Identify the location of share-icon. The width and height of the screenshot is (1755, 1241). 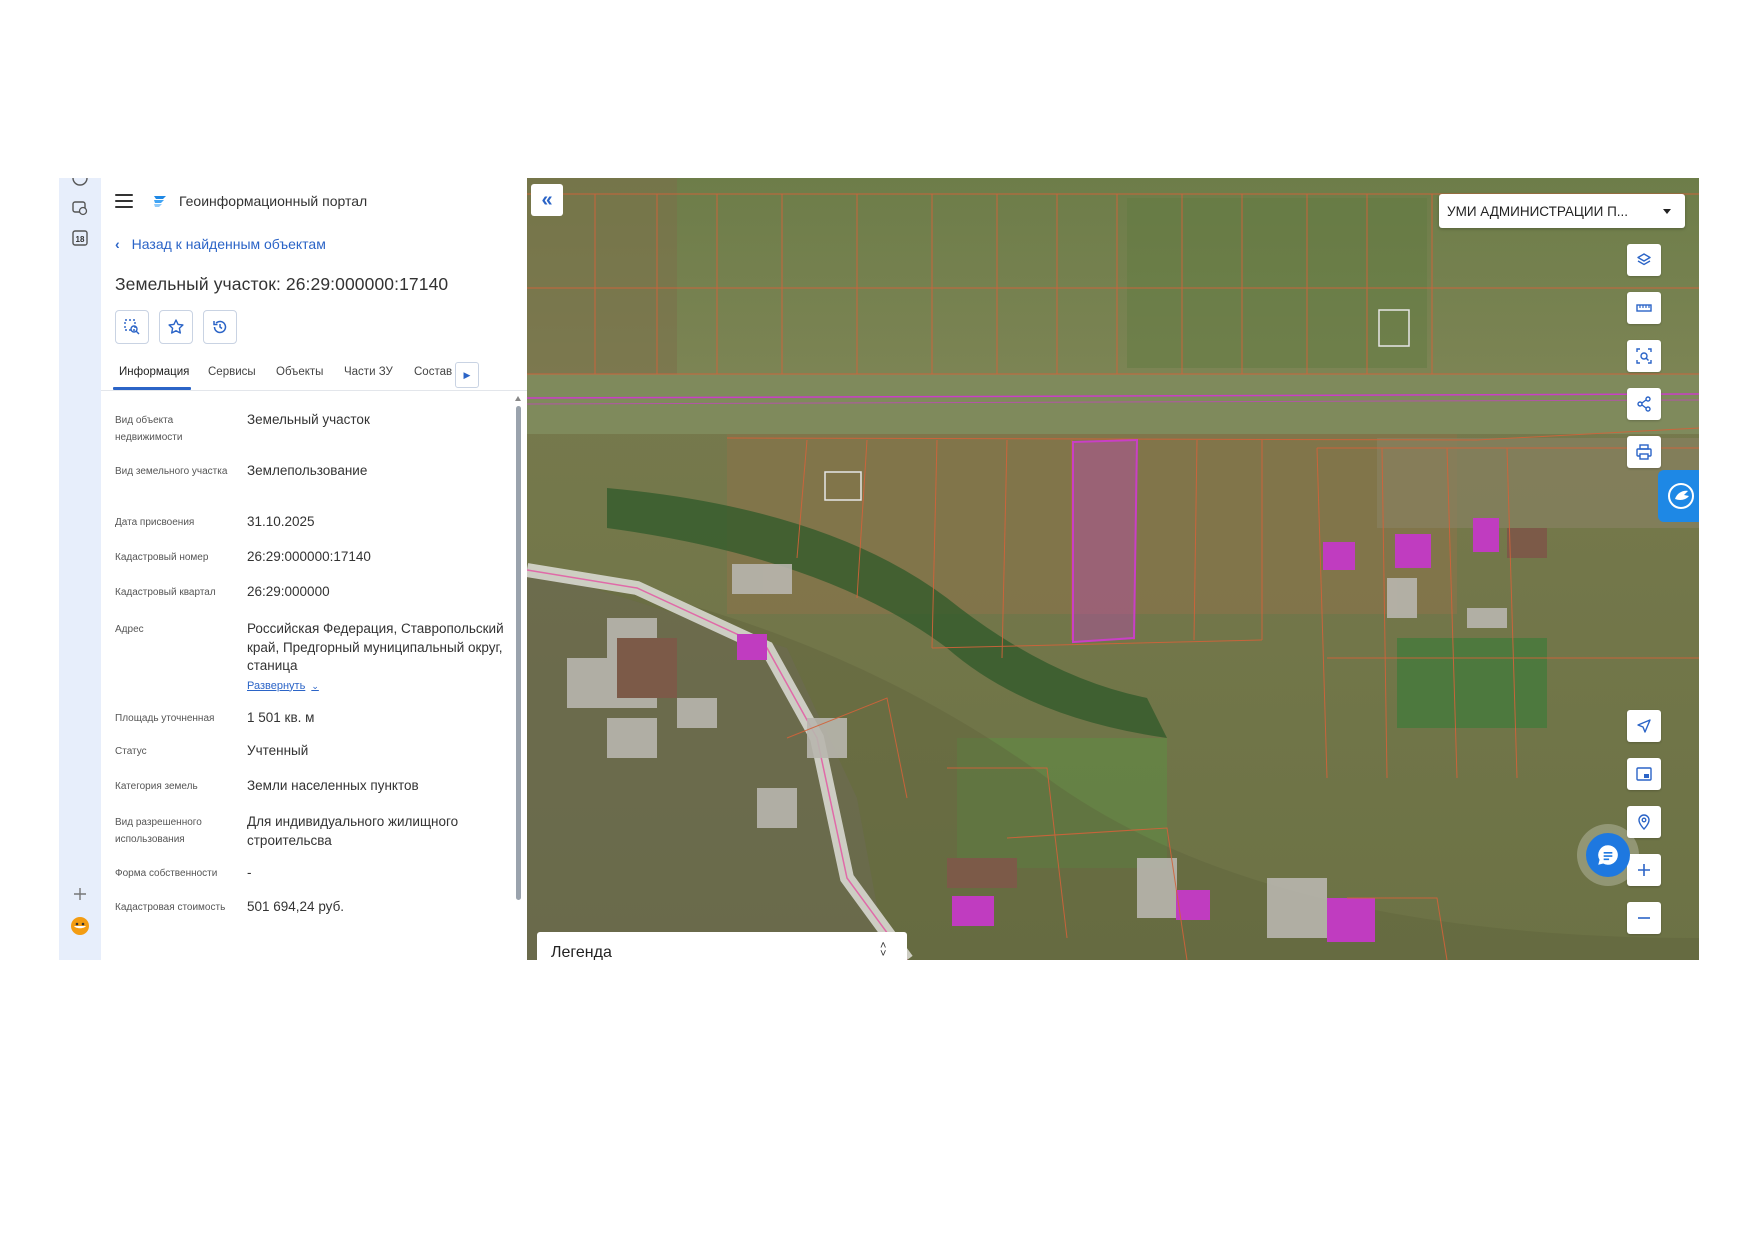
(1644, 404).